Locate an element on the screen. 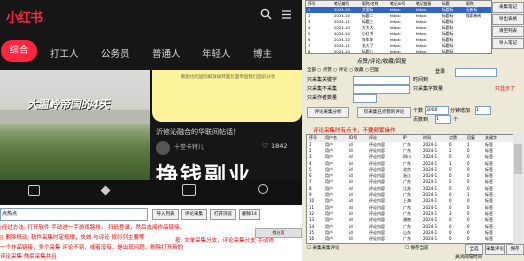 The width and height of the screenshot is (524, 261). tab-nianqingren: 年轻人 is located at coordinates (216, 53).